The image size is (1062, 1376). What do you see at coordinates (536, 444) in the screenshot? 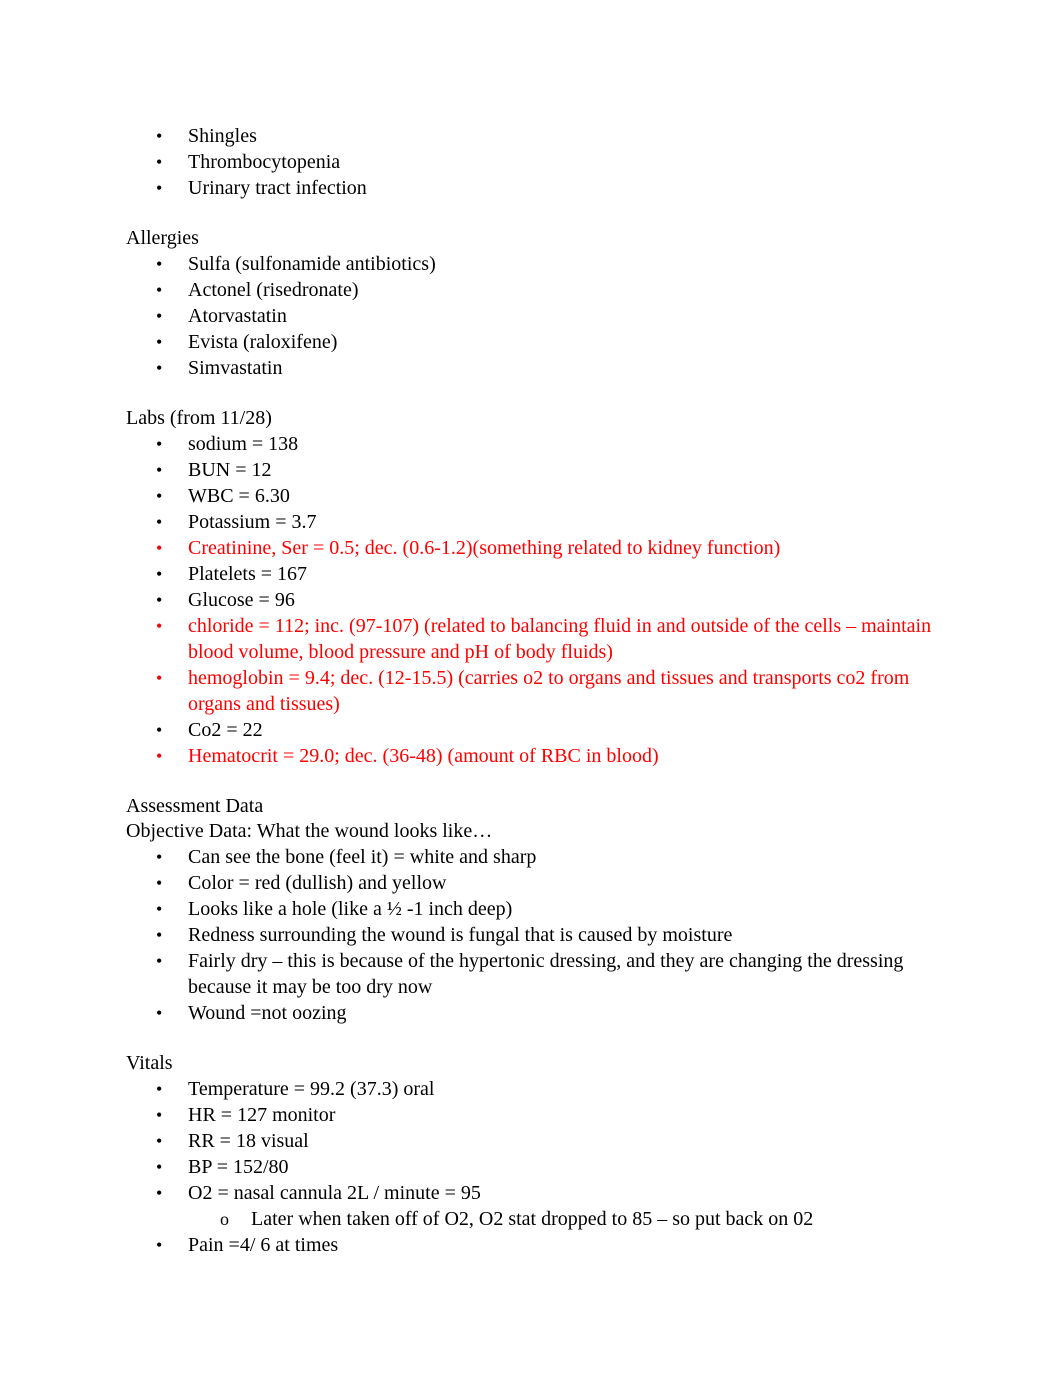
I see `lab-item: • sodium = 138` at bounding box center [536, 444].